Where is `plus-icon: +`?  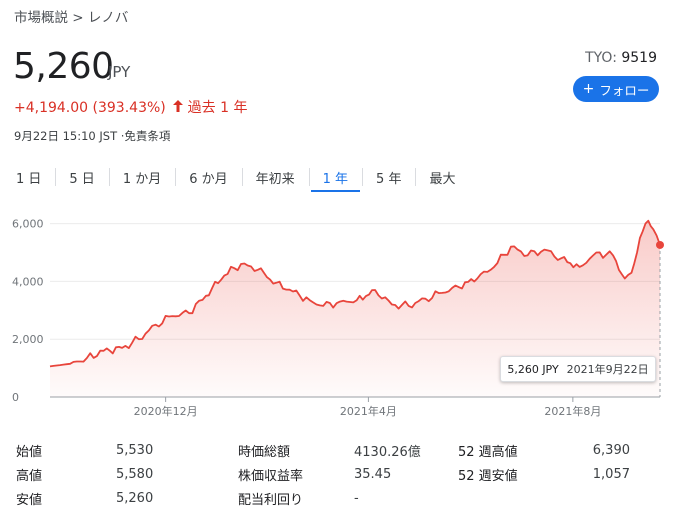 plus-icon: + is located at coordinates (588, 89).